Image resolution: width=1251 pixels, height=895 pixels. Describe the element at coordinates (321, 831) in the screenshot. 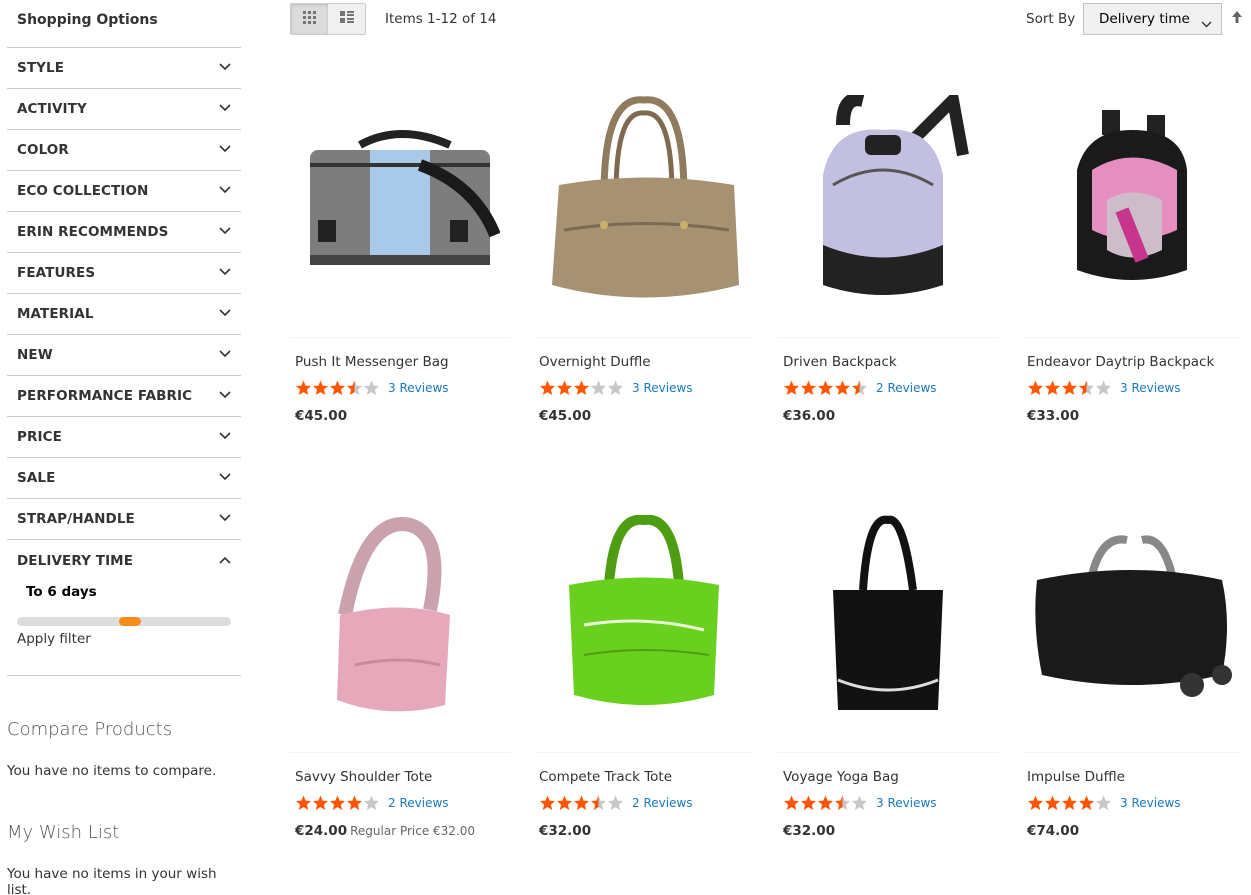

I see `product-price: €24.00` at that location.